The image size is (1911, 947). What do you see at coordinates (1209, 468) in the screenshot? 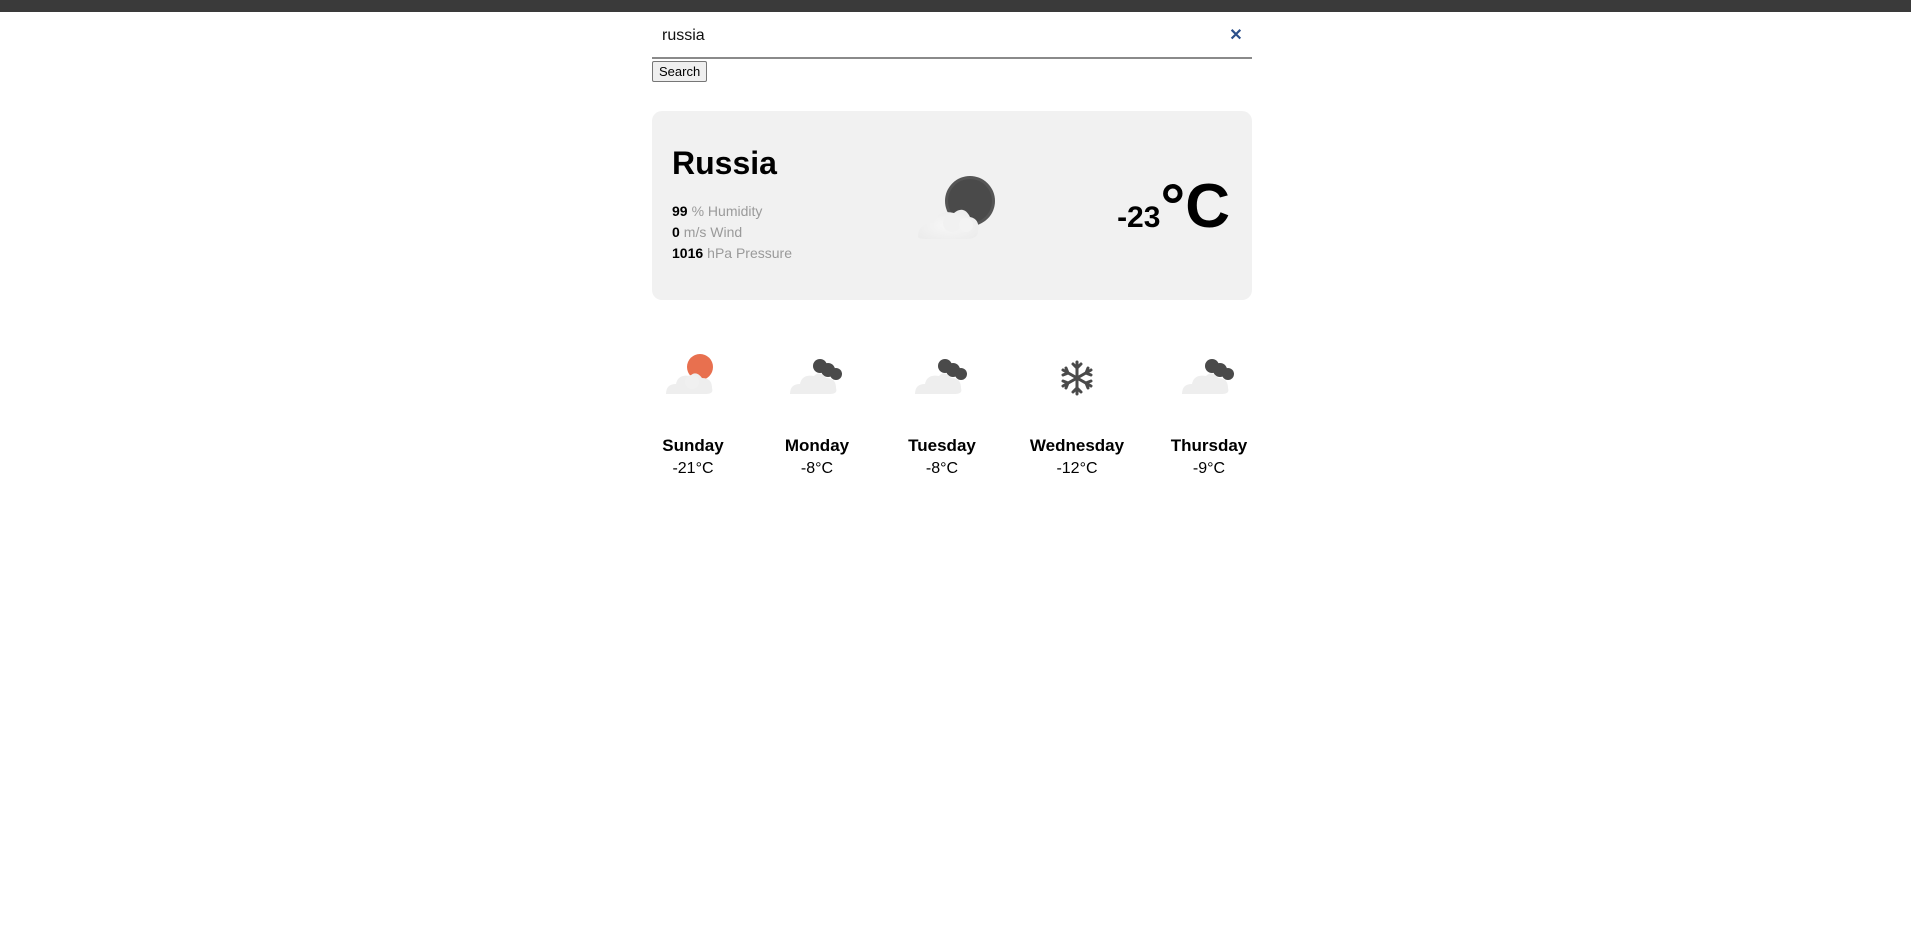
I see `forecast-day-temp: -9°C` at bounding box center [1209, 468].